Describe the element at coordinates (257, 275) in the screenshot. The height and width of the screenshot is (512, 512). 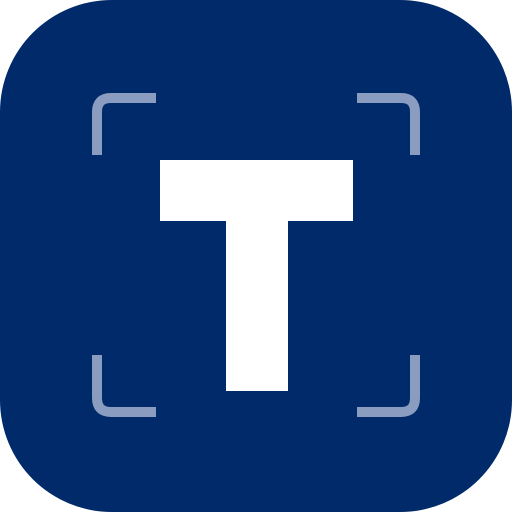
I see `letter-t-stem` at that location.